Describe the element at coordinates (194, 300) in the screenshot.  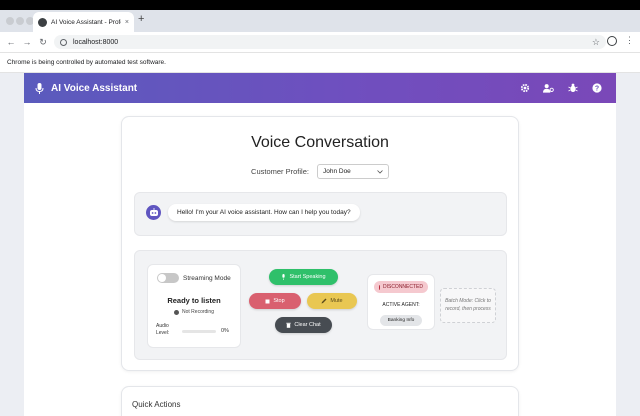
I see `ready-status-text: Ready to listen` at that location.